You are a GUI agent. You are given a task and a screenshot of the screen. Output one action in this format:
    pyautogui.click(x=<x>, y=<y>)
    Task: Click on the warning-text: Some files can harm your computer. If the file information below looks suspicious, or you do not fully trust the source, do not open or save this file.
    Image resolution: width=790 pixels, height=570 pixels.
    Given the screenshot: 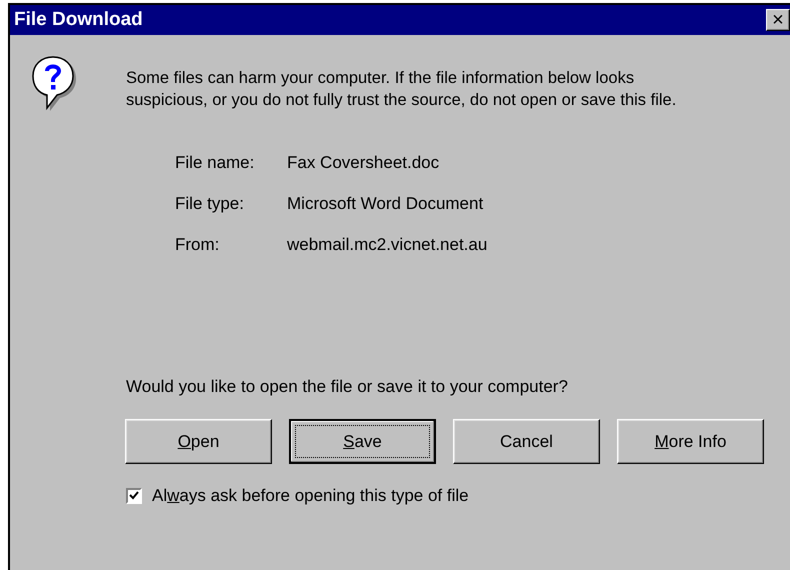 What is the action you would take?
    pyautogui.click(x=402, y=89)
    